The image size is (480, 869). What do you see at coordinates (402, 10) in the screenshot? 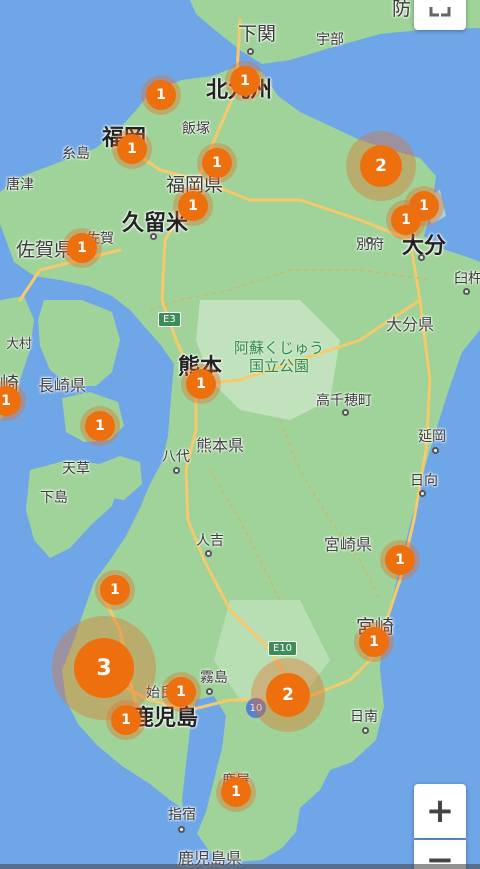
I see `label-houfu: 防` at bounding box center [402, 10].